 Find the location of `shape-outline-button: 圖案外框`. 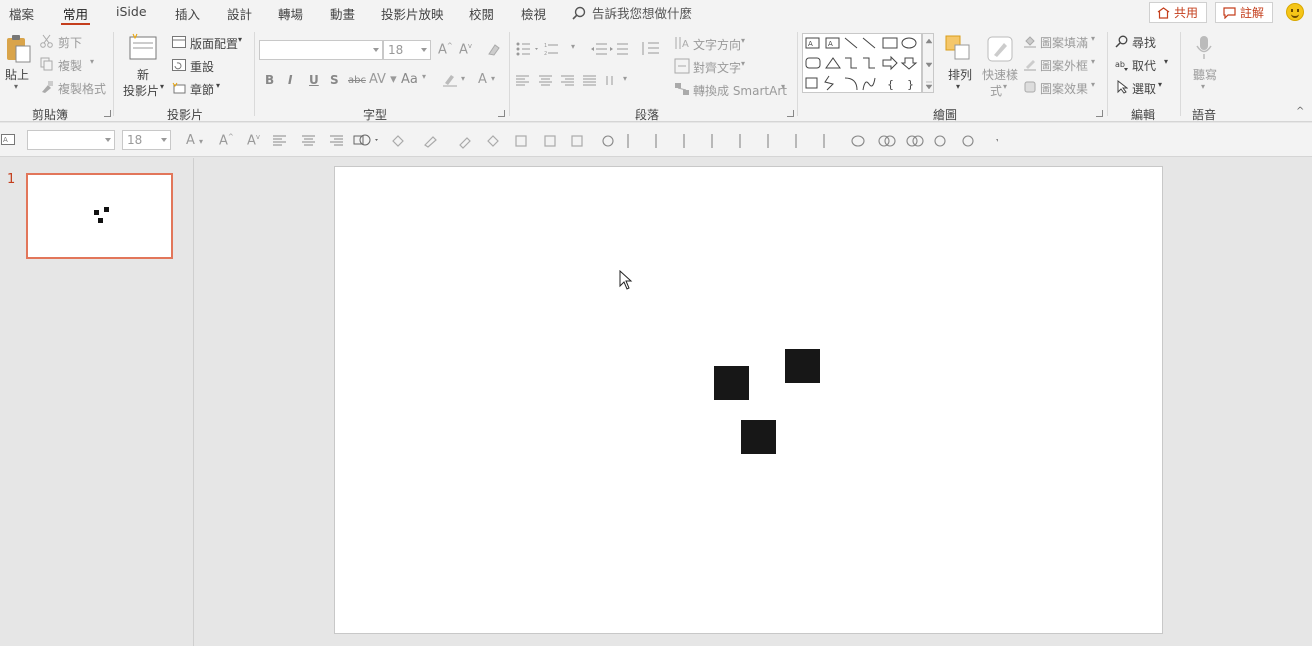

shape-outline-button: 圖案外框 is located at coordinates (1064, 65).